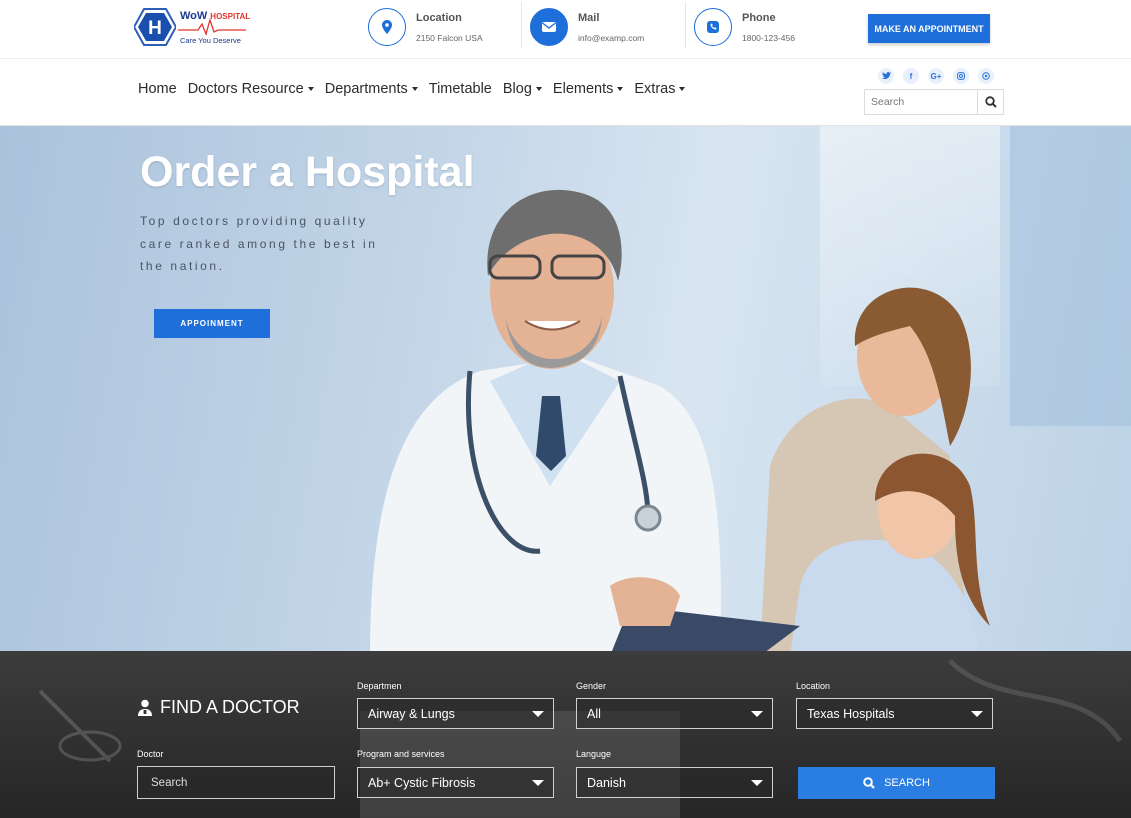 This screenshot has height=818, width=1131. What do you see at coordinates (236, 782) in the screenshot?
I see `doctor-search-input: Search` at bounding box center [236, 782].